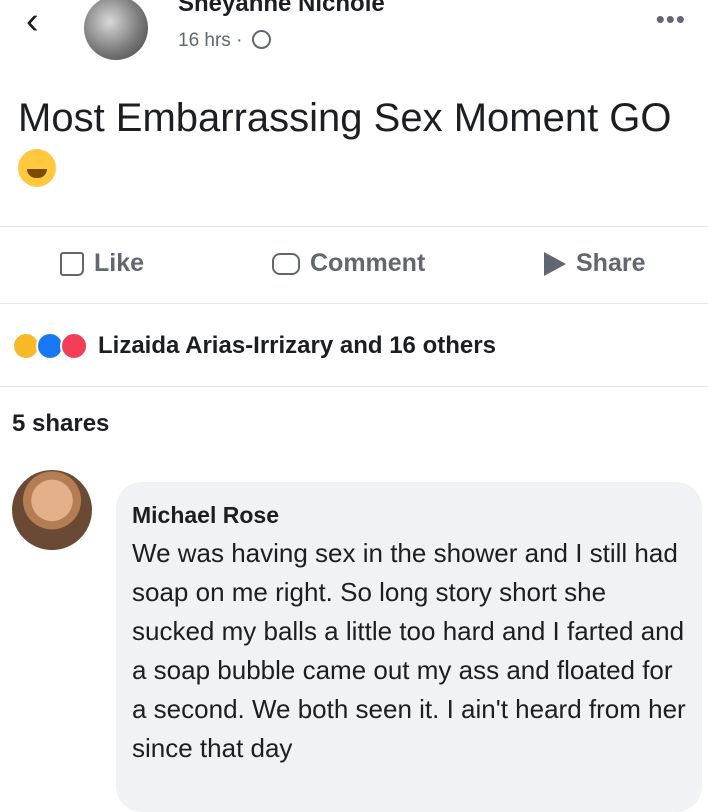 The image size is (708, 812). I want to click on author-name: Sheyanne Nichole, so click(281, 9).